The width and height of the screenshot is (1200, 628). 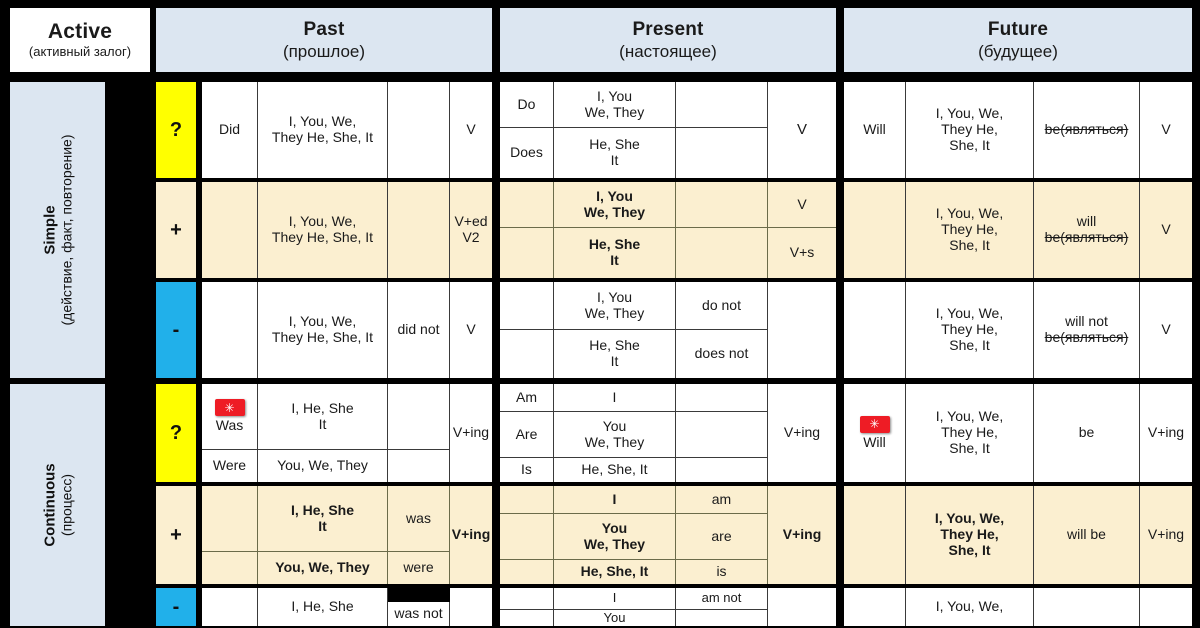 I want to click on aspect-label-continuous: Continuous (процесс), so click(x=57, y=505).